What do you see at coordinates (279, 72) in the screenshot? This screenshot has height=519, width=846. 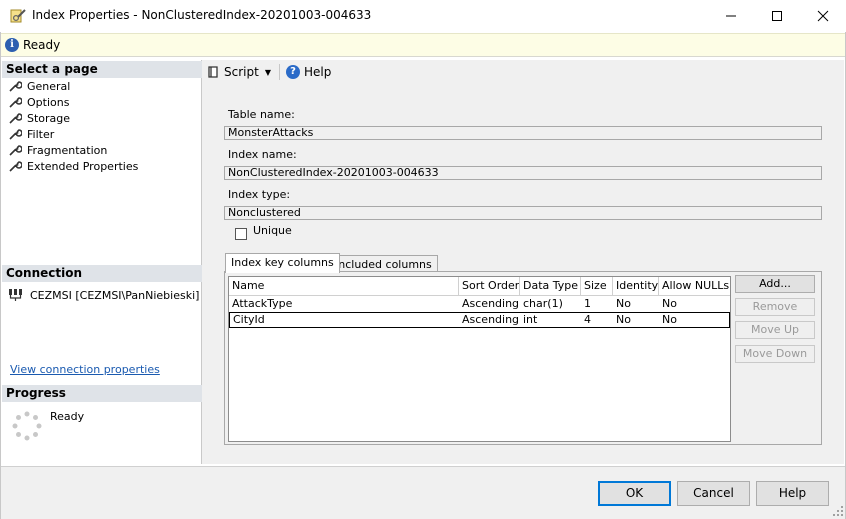 I see `toolbar-separator` at bounding box center [279, 72].